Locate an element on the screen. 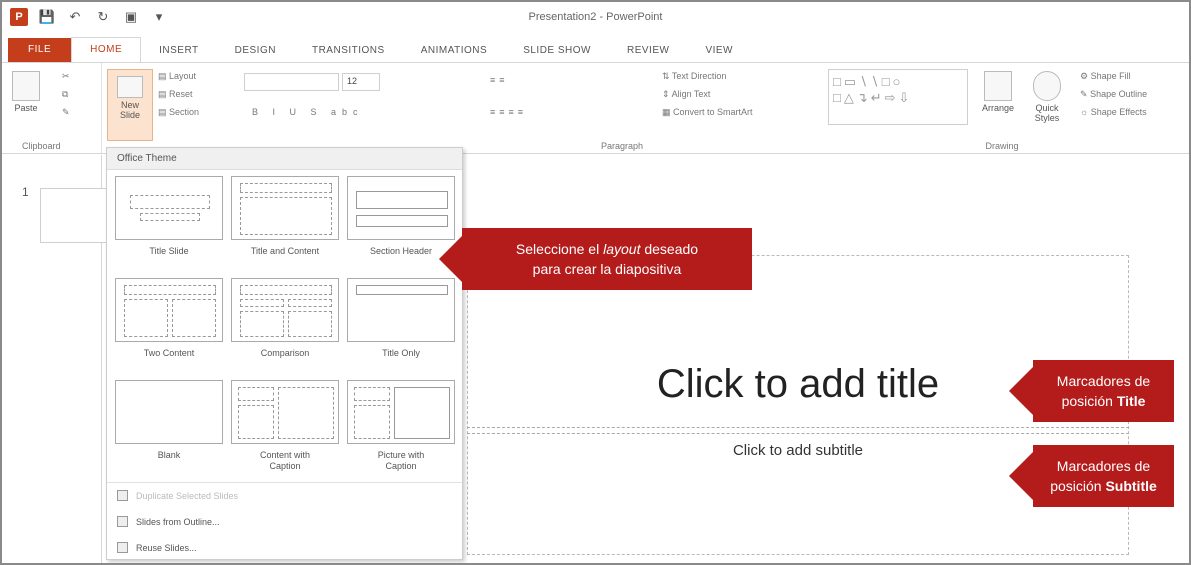 The height and width of the screenshot is (565, 1191). shape-effects-button: ☼ Shape Effects is located at coordinates (1113, 112).